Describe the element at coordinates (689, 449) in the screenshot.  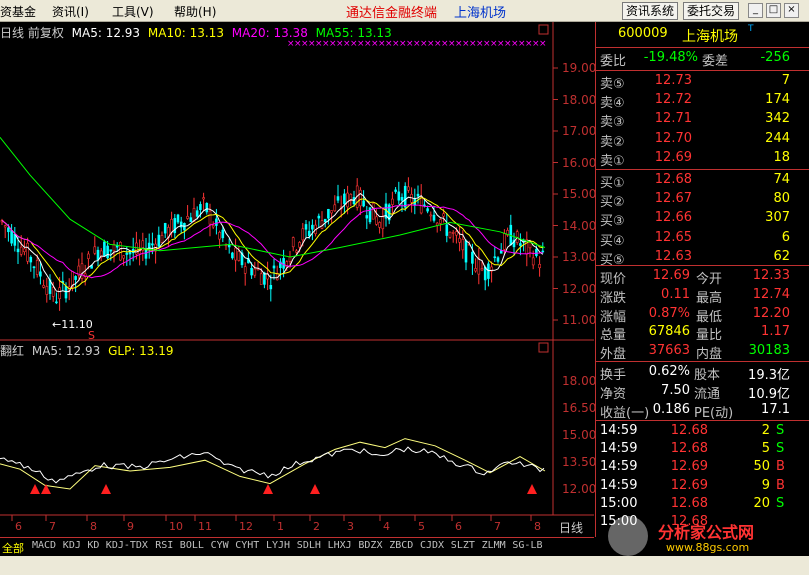
I see `tick-price: 12.68` at that location.